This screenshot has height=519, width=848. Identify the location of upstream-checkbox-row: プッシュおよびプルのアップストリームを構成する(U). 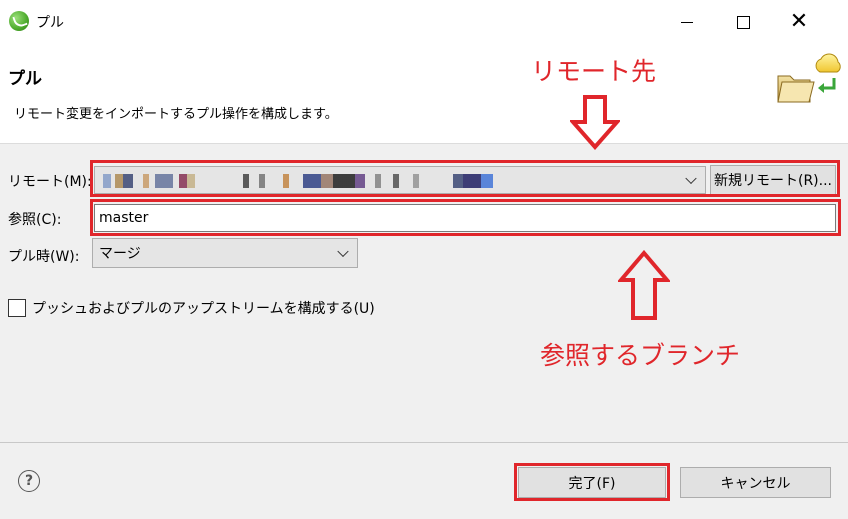
(191, 308).